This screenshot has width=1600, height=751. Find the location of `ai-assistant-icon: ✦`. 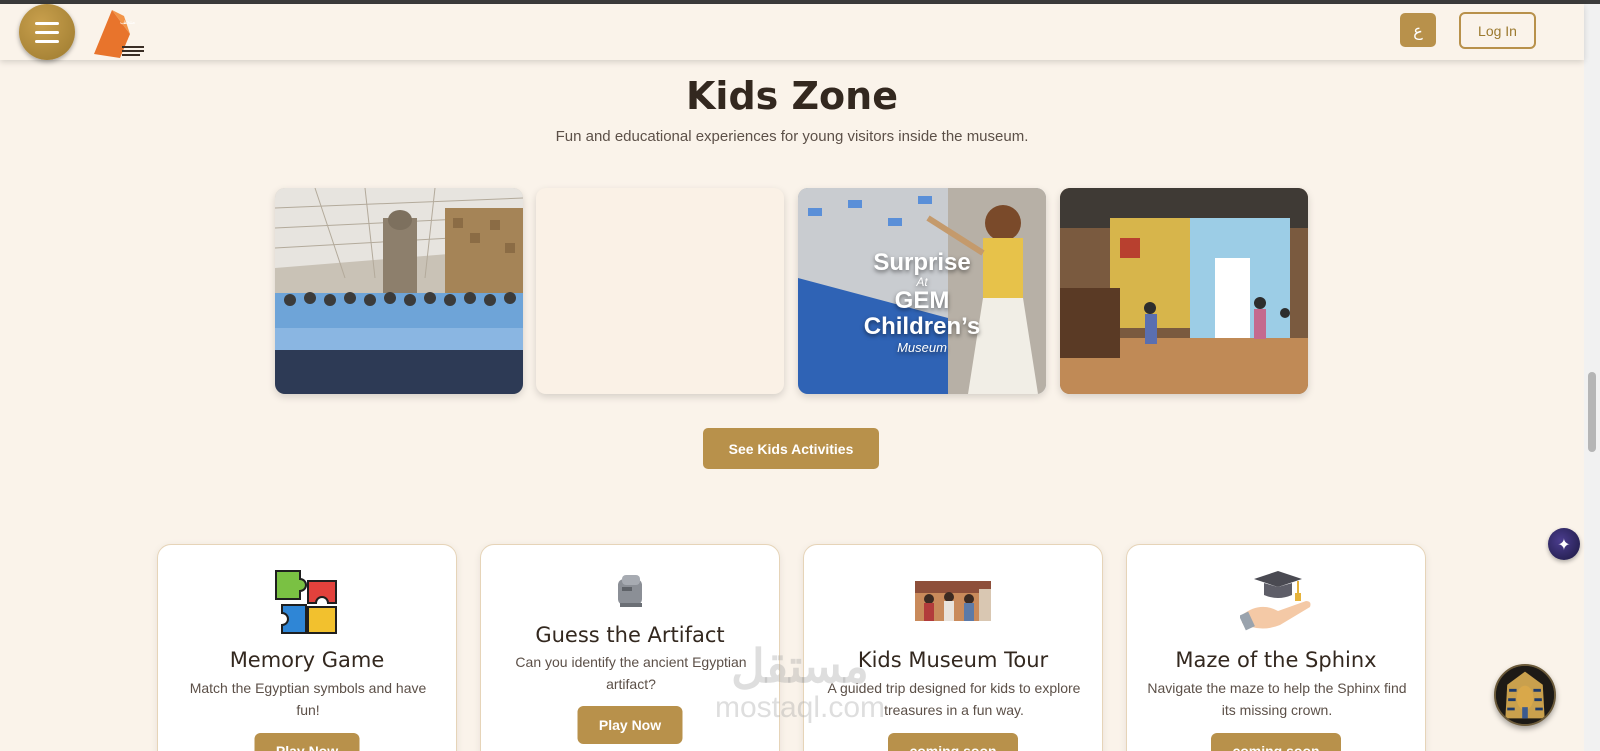

ai-assistant-icon: ✦ is located at coordinates (1564, 544).